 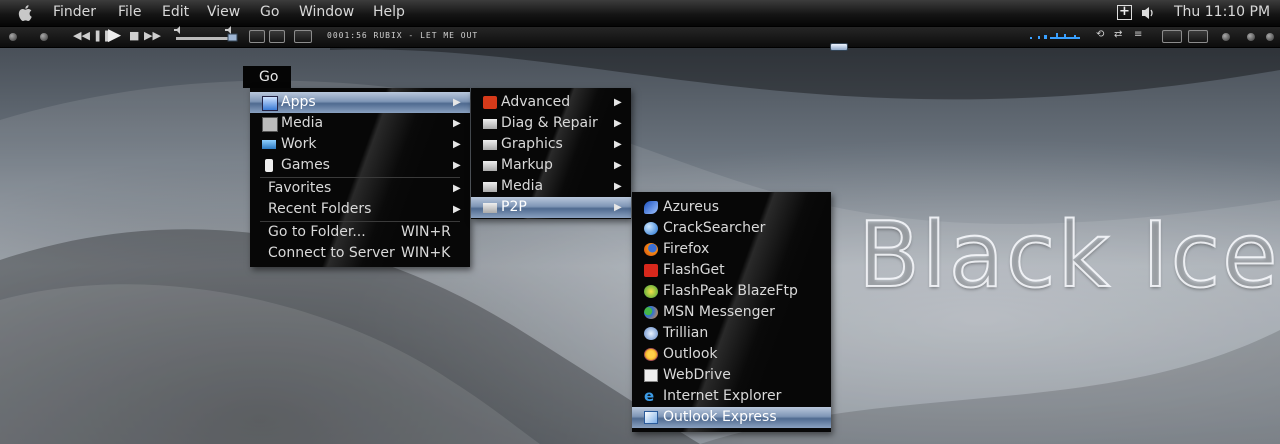 I want to click on stop-icon: ■, so click(x=134, y=35).